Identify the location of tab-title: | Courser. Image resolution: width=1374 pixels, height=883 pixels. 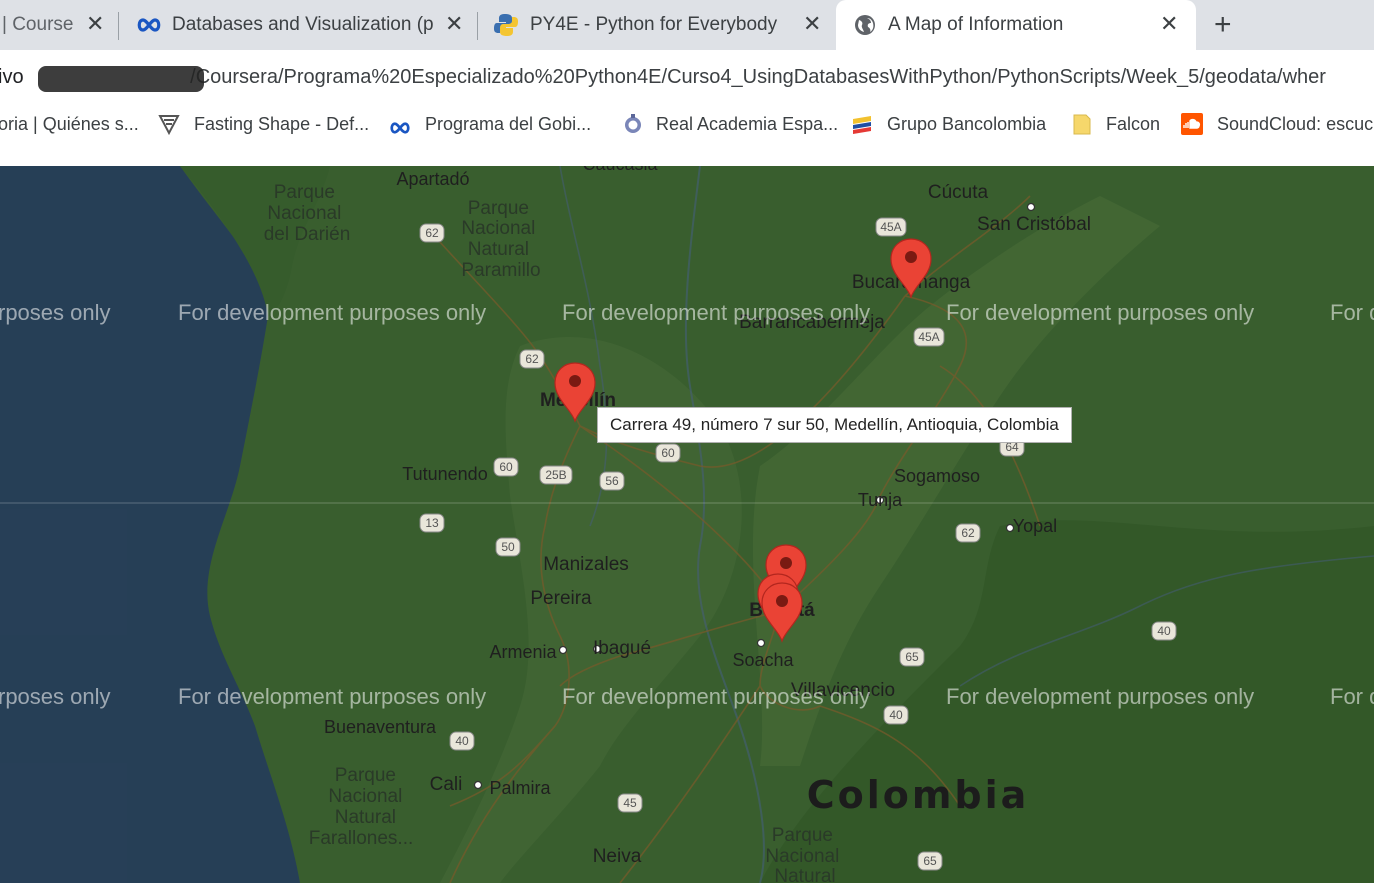
(38, 24).